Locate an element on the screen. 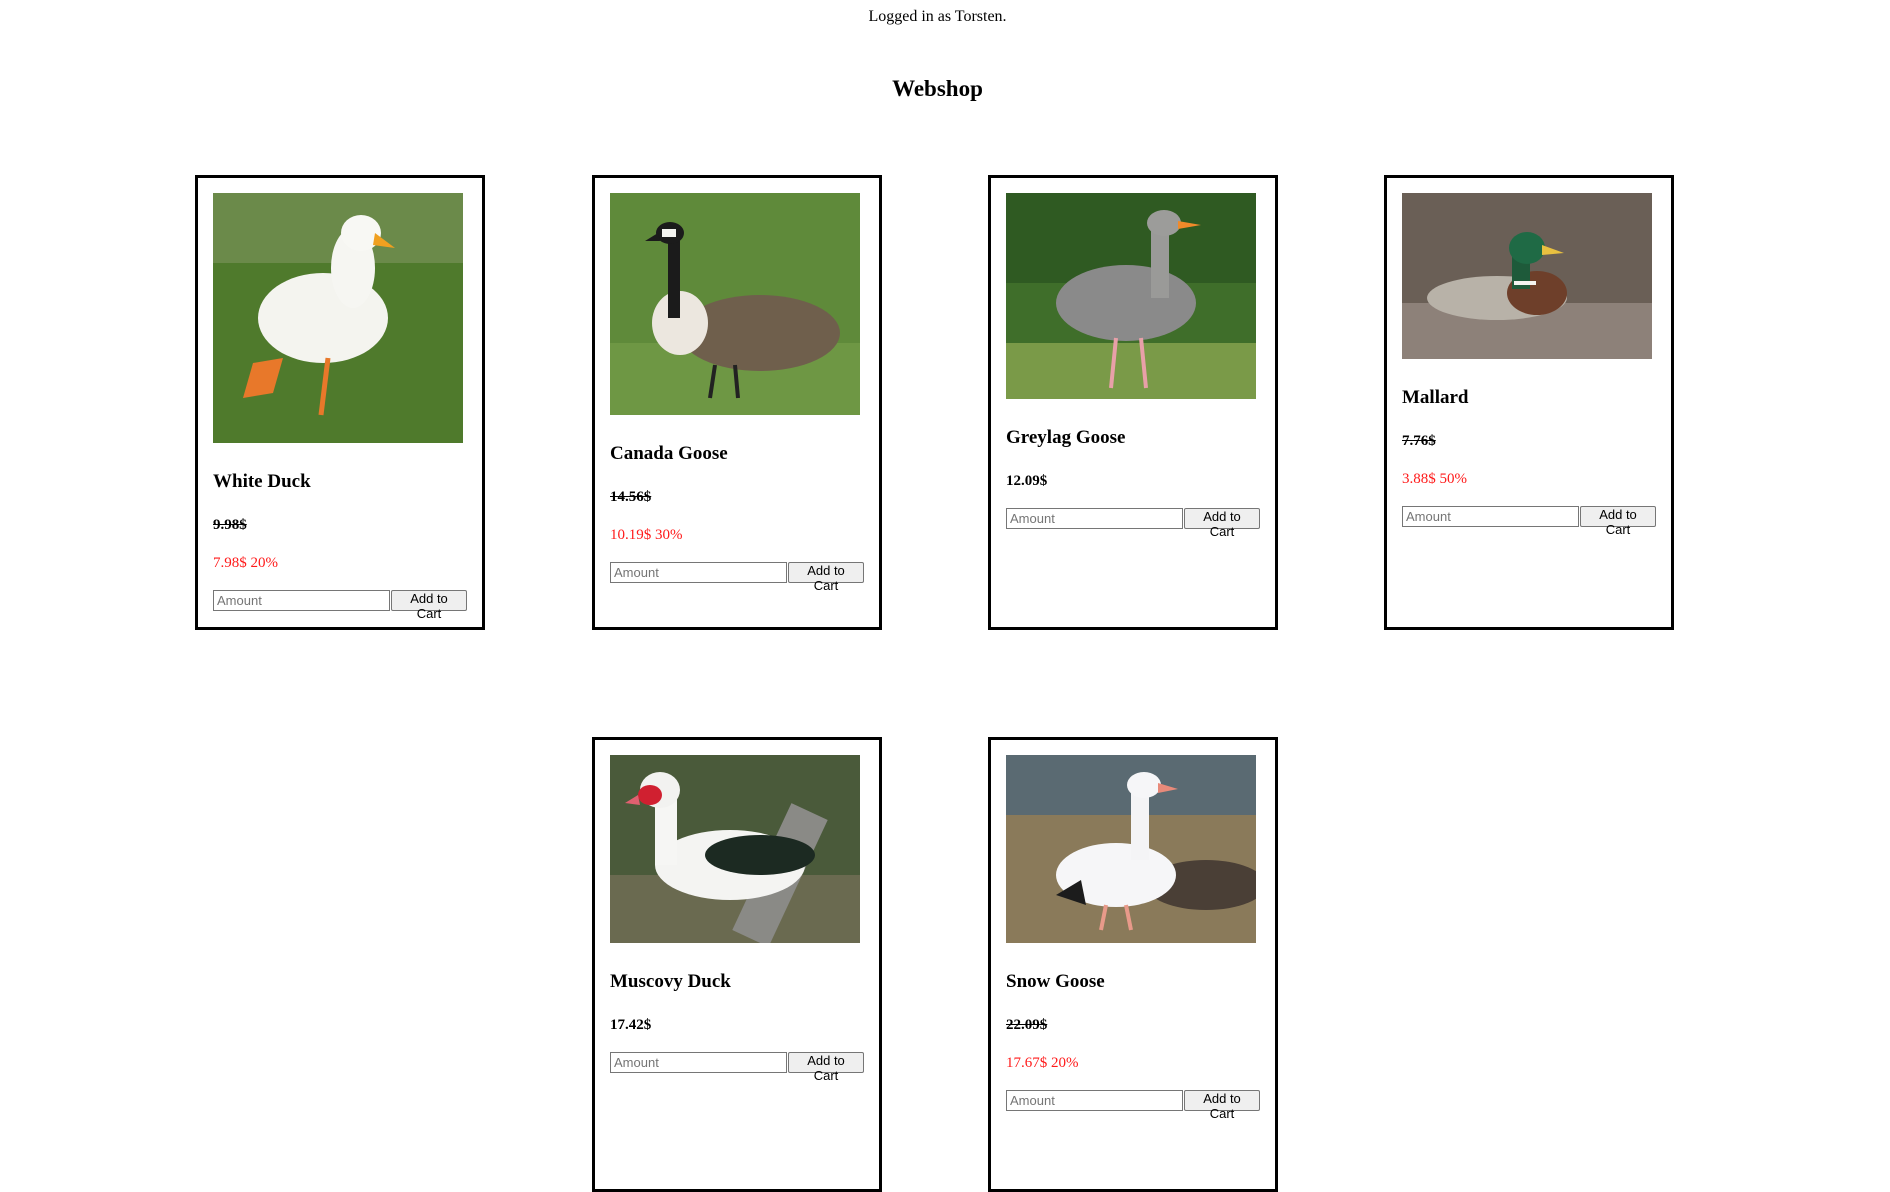 The height and width of the screenshot is (1192, 1890). product-sale-price: 7.98$ 20% is located at coordinates (245, 563).